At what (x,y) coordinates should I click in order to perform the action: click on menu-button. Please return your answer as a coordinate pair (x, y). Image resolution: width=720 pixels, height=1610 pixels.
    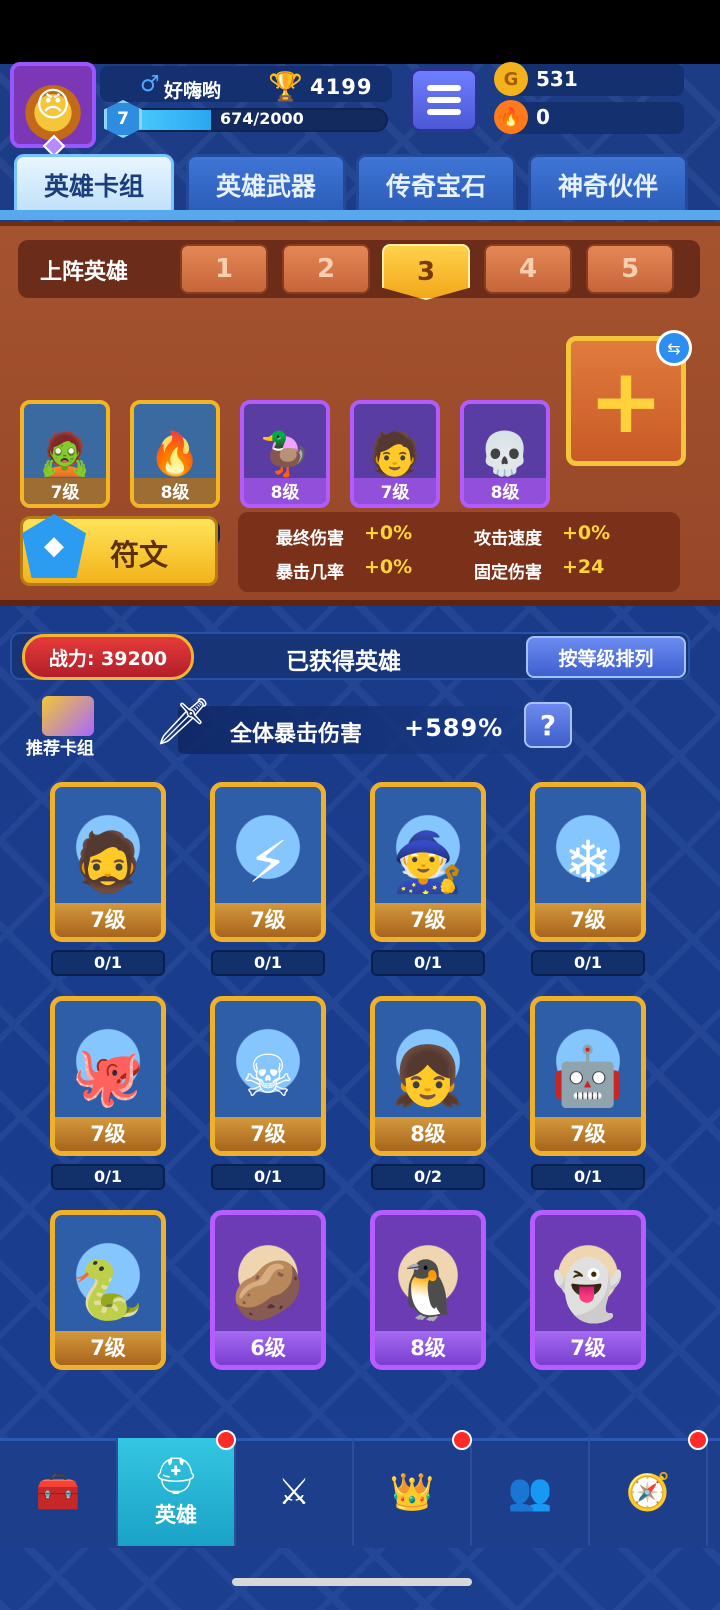
    Looking at the image, I should click on (444, 100).